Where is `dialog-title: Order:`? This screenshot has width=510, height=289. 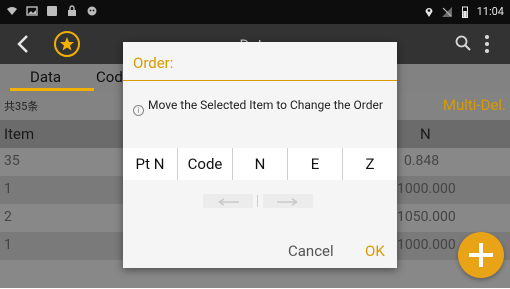 dialog-title: Order: is located at coordinates (153, 63).